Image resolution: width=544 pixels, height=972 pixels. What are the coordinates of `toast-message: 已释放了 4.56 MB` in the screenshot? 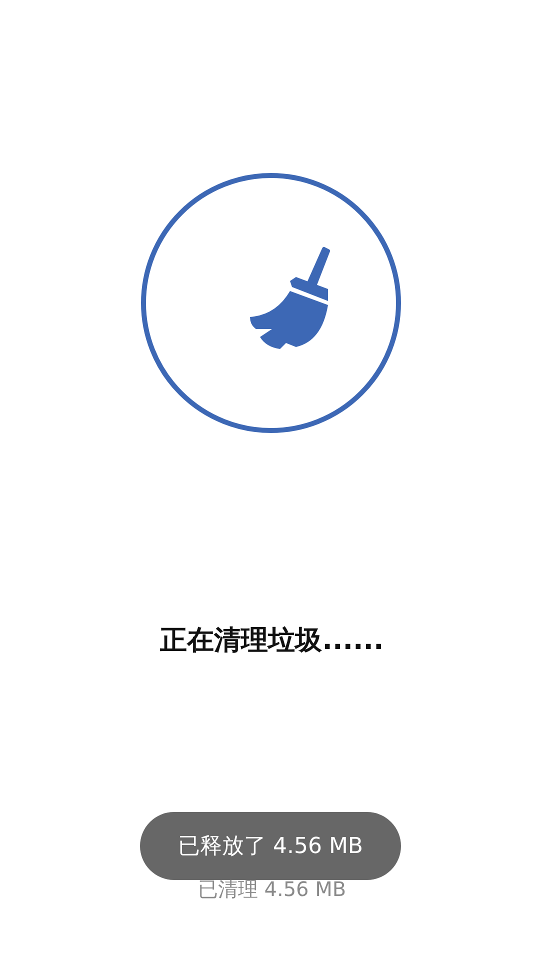 It's located at (270, 846).